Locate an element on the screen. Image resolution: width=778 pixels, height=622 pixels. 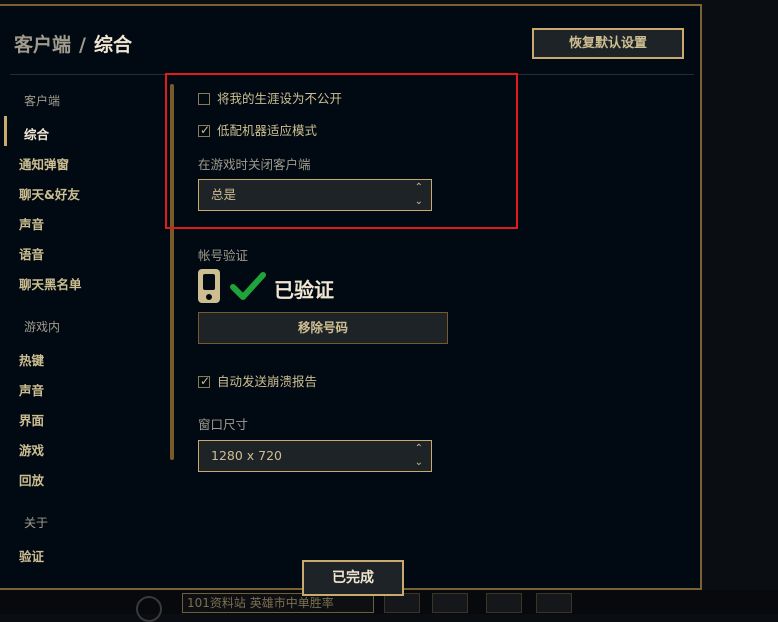
sidebar-item-replays: 回放 is located at coordinates (31, 479).